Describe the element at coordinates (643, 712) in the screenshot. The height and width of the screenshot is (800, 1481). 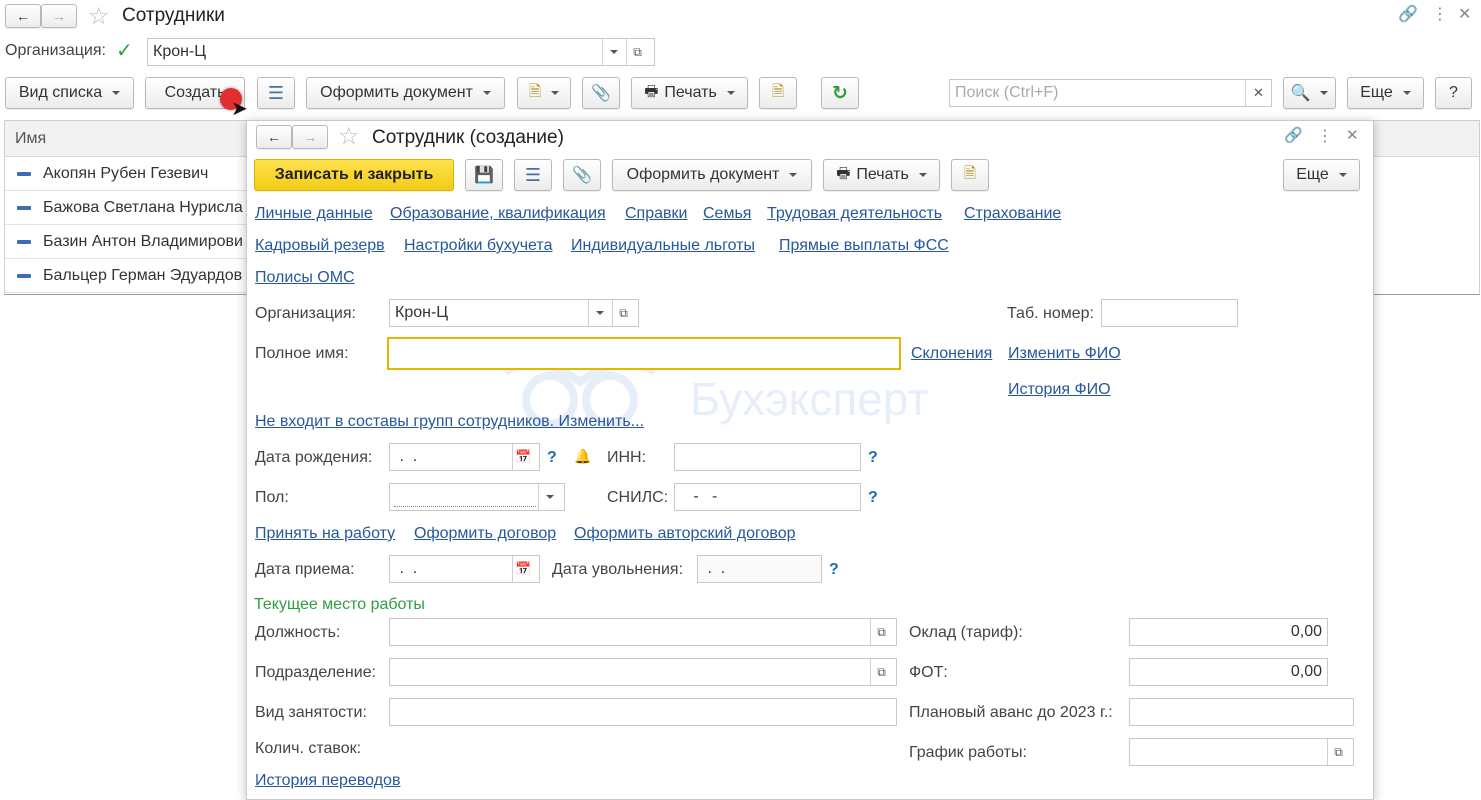
I see `employment-type-input` at that location.